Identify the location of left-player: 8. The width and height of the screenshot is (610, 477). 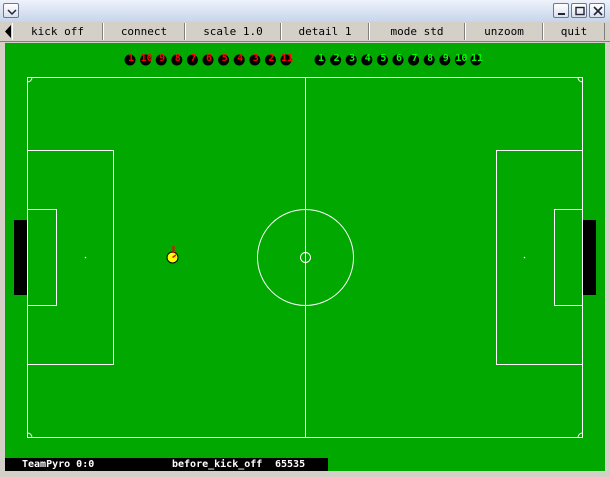
(177, 59).